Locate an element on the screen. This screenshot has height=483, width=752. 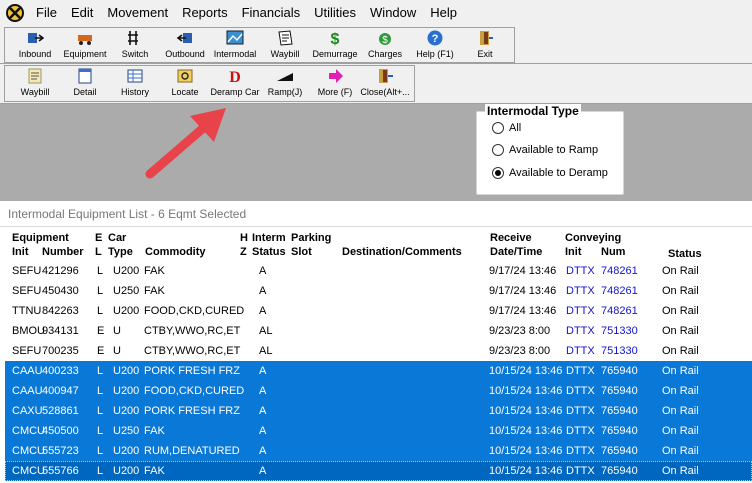
header-conveying: Conveying is located at coordinates (593, 238).